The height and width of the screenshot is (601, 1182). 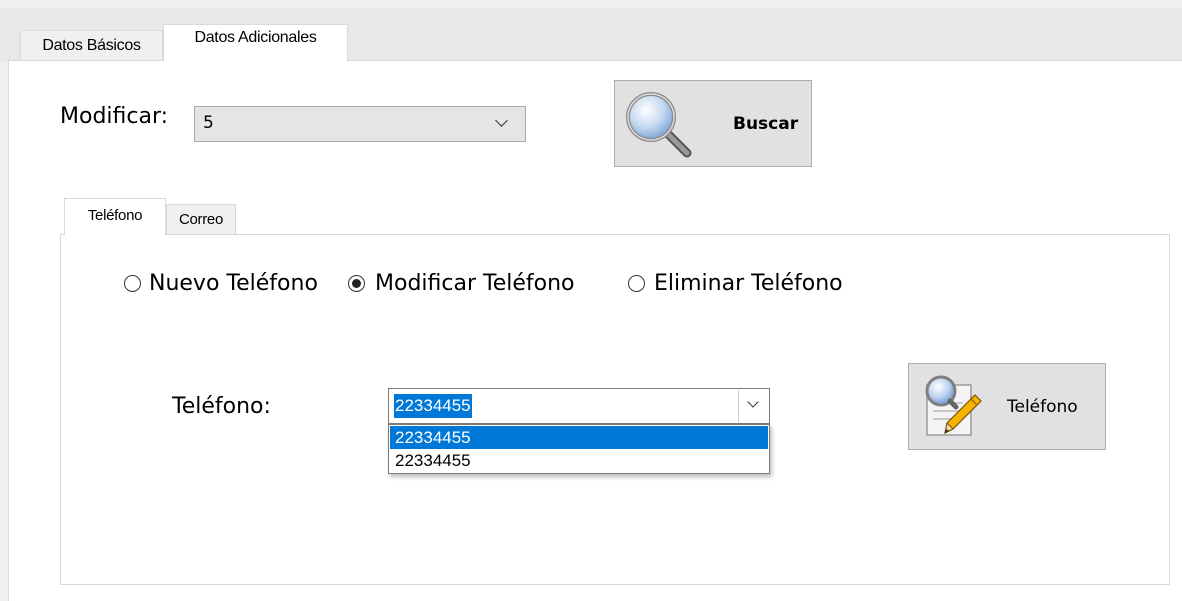 I want to click on buscar-button-label: Buscar, so click(x=766, y=124).